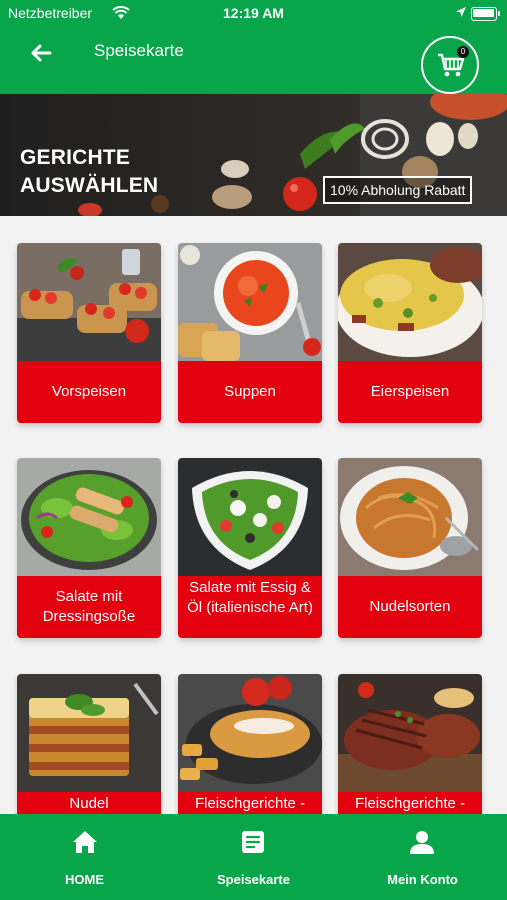 The height and width of the screenshot is (900, 507). I want to click on page-title: Speisekarte, so click(139, 50).